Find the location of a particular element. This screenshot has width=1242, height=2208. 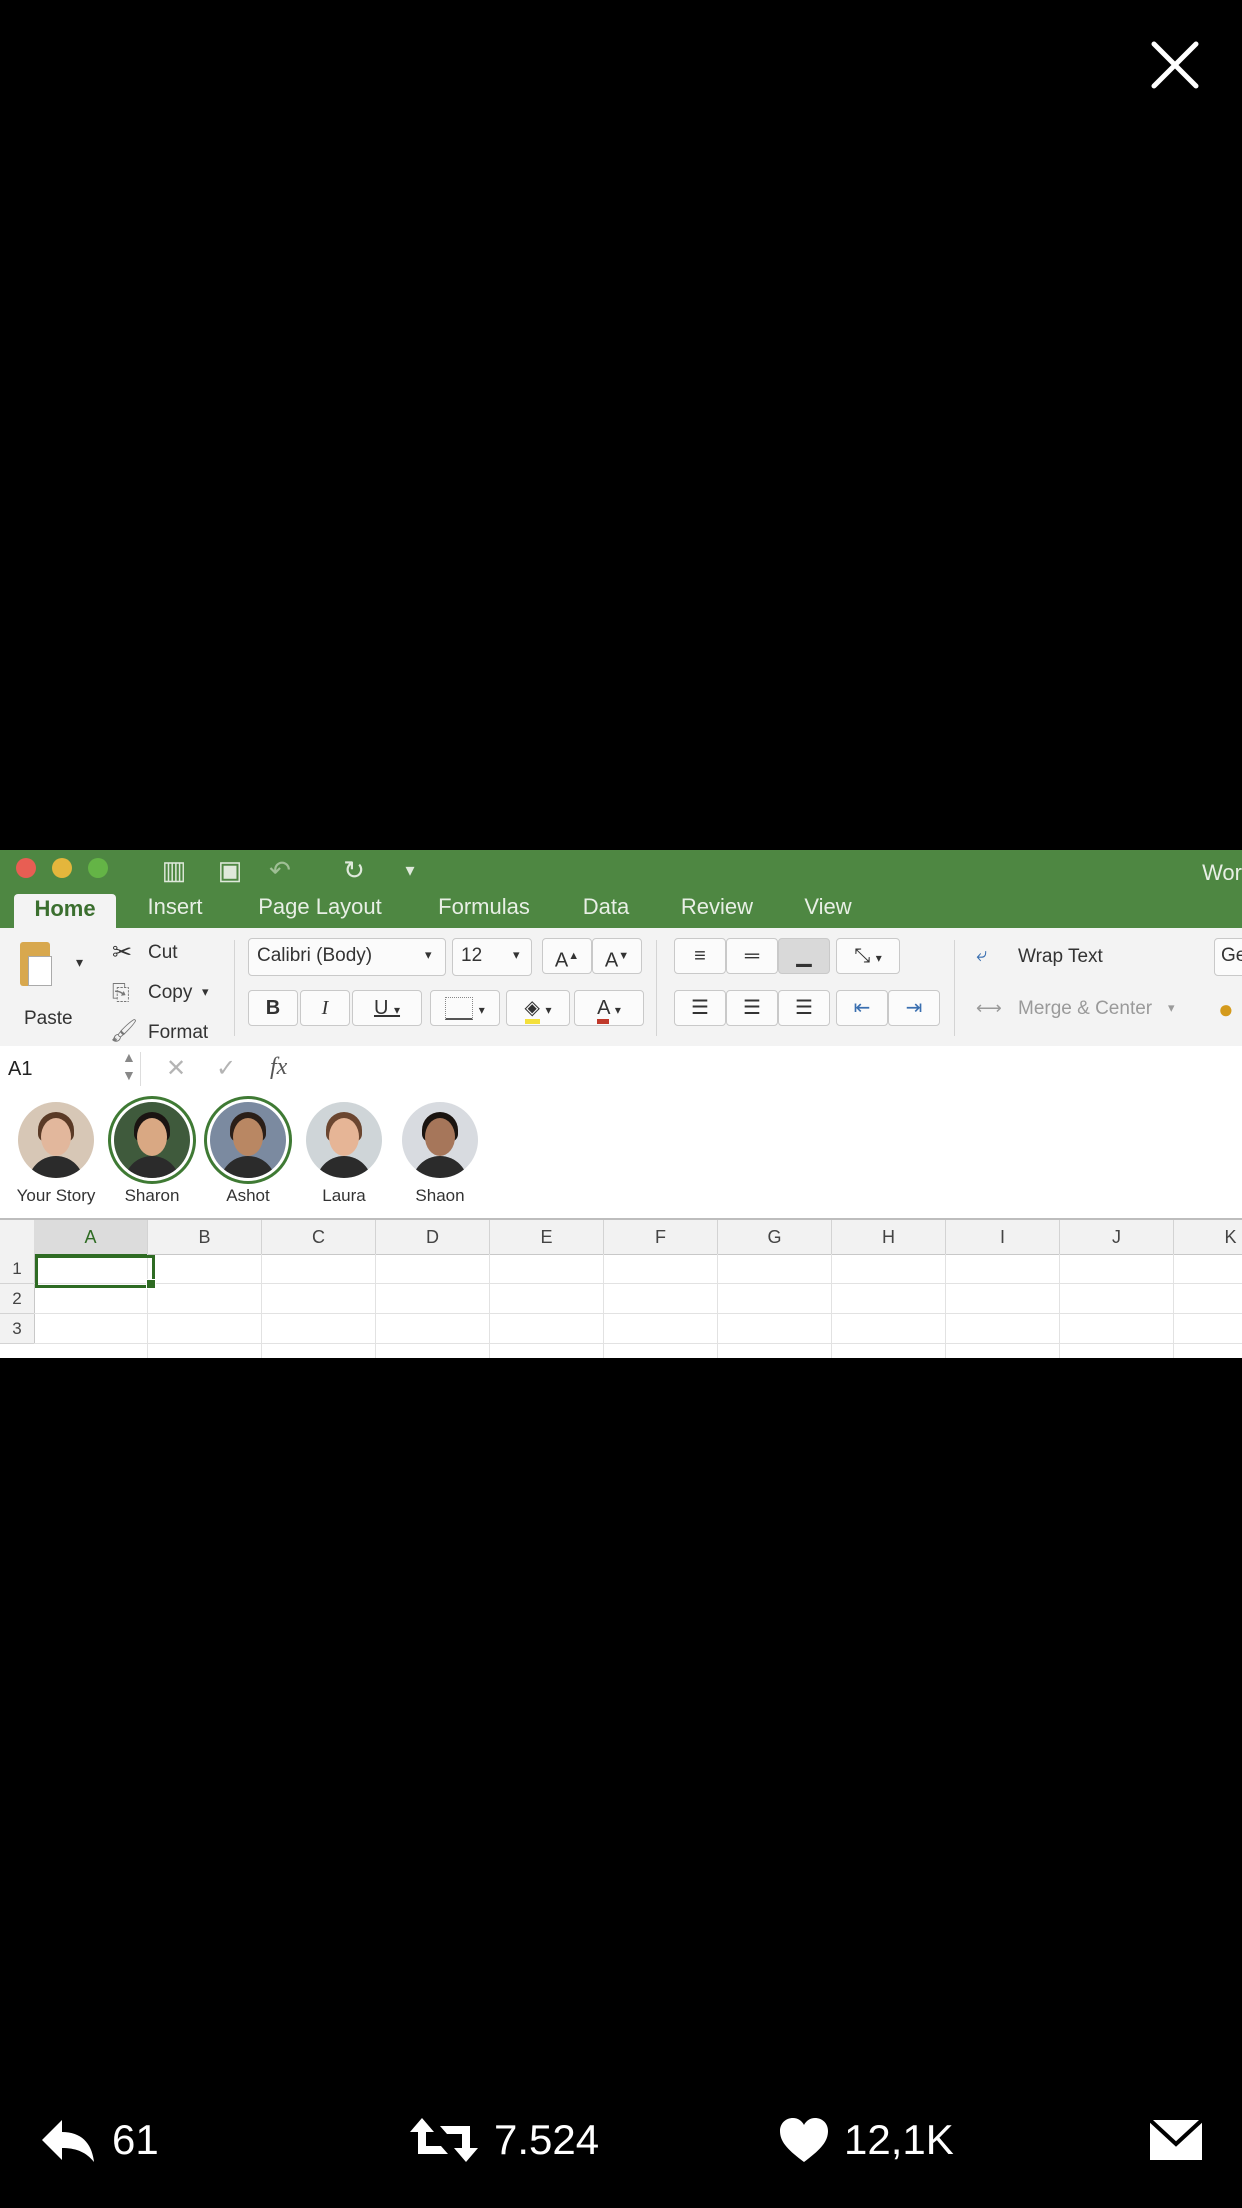

enter-icon: ✓ is located at coordinates (226, 1068).